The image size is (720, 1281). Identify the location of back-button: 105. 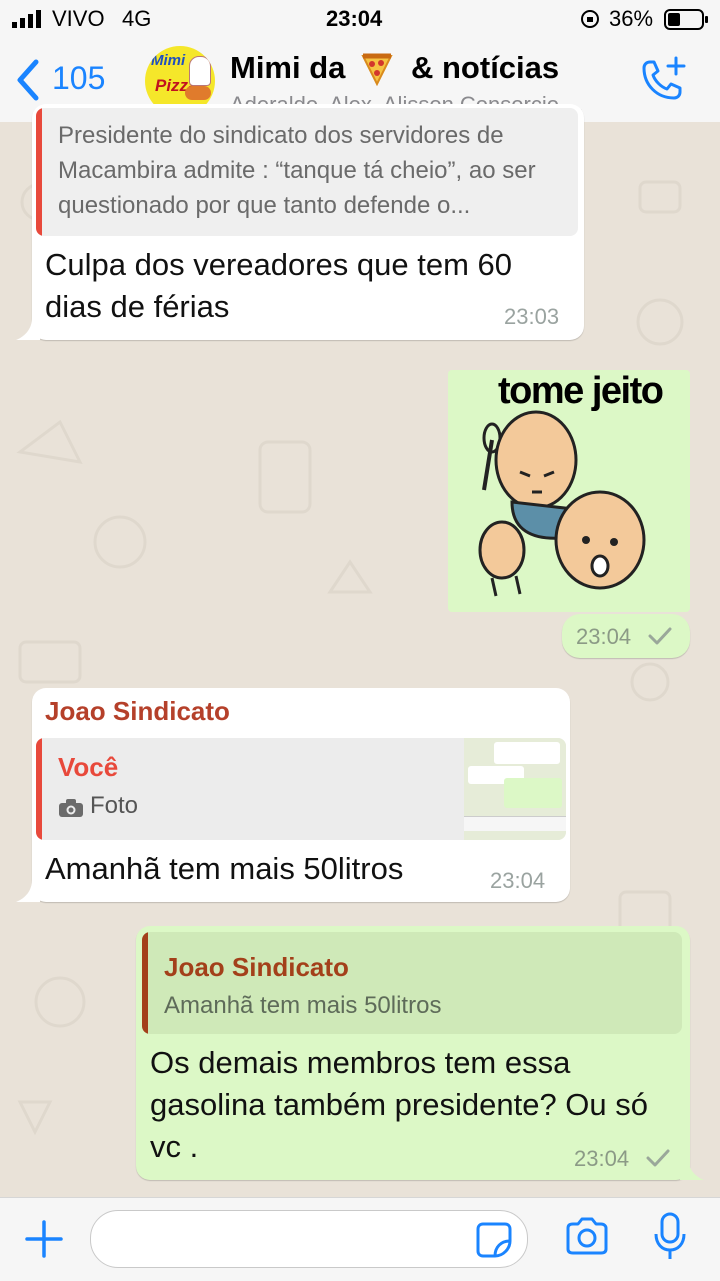
(65, 80).